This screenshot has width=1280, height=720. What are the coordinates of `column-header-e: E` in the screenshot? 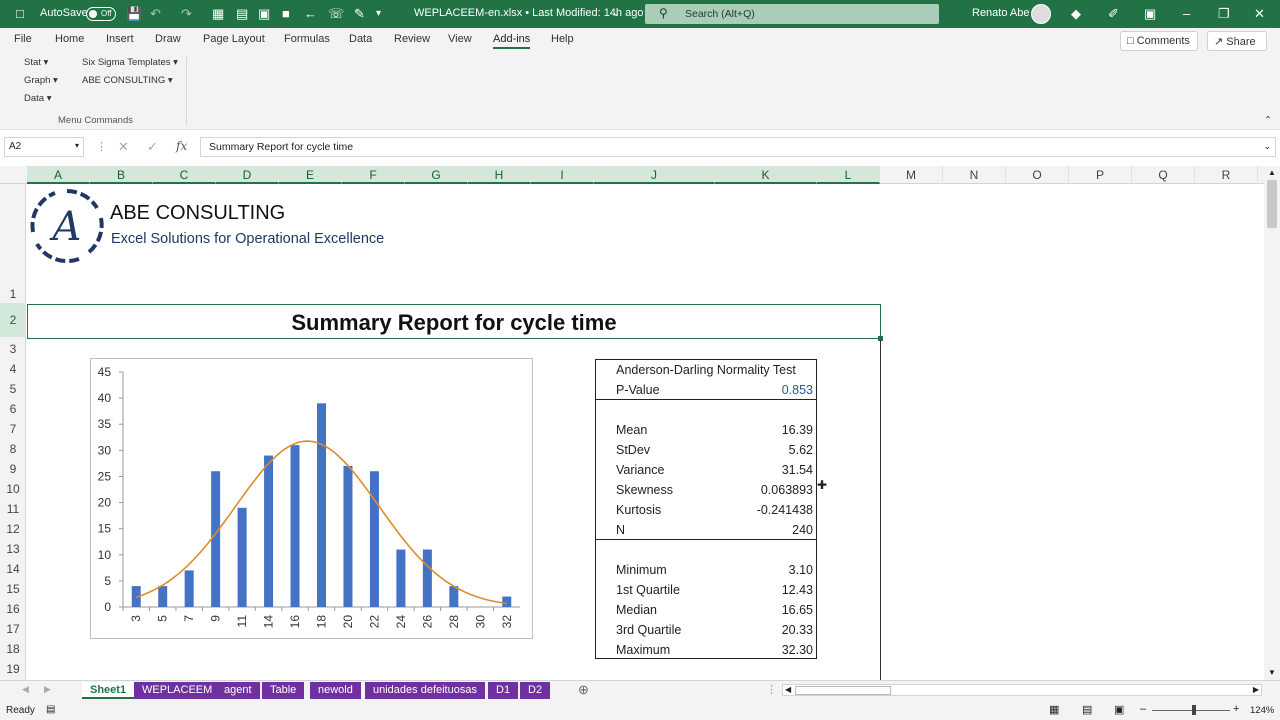 It's located at (310, 175).